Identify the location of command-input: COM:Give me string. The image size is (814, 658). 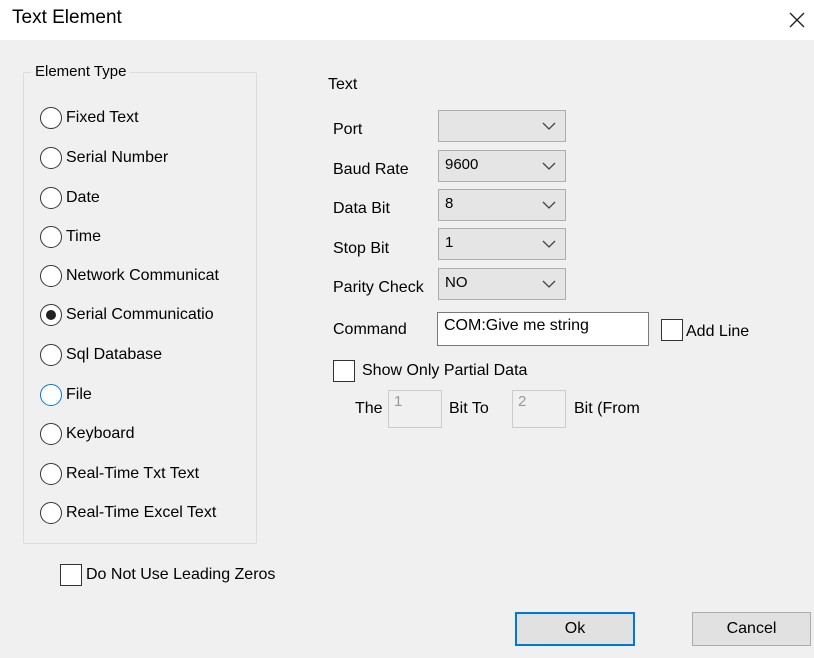
(543, 329).